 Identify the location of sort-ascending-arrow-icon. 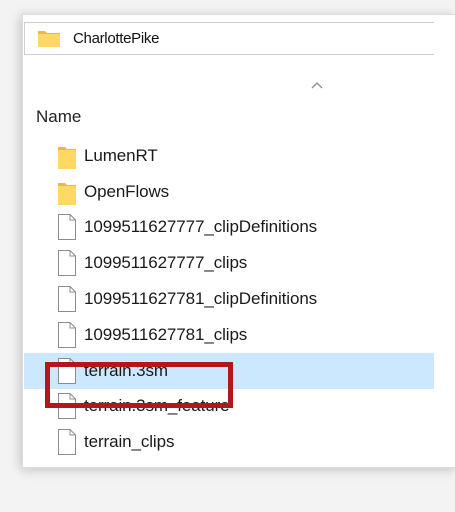
(317, 85).